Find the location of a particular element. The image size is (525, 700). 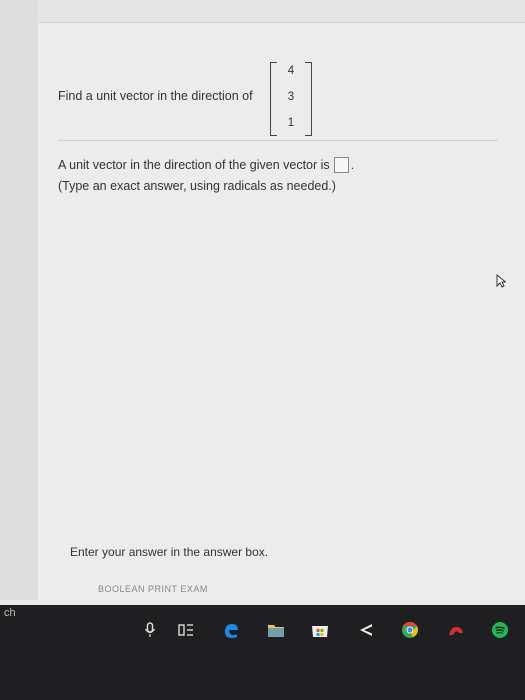

left-sidebar-strip is located at coordinates (19, 300).